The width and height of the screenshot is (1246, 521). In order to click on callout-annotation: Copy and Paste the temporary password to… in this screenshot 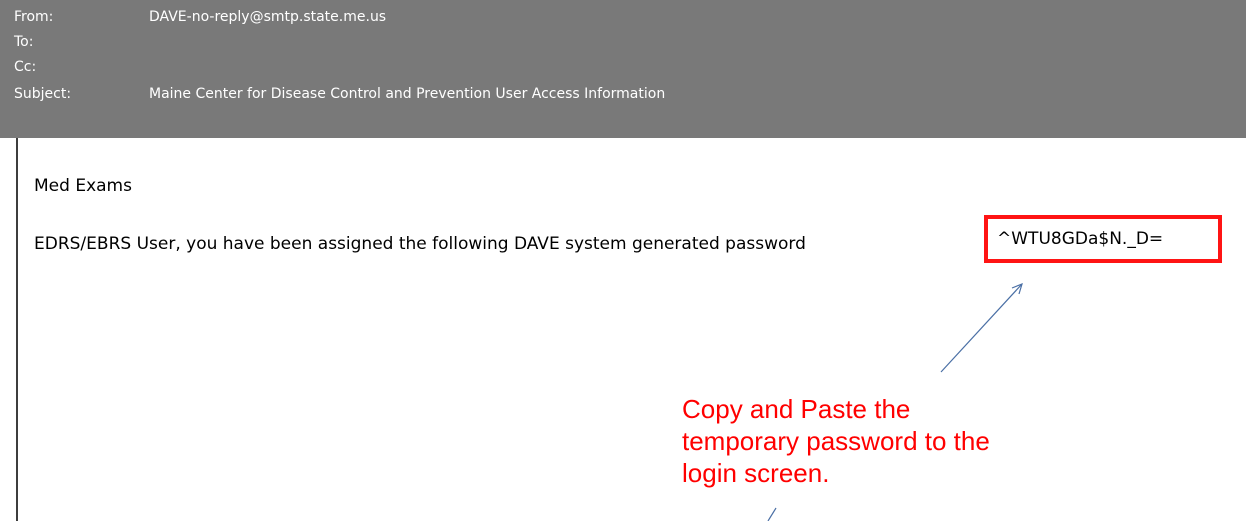, I will do `click(892, 441)`.